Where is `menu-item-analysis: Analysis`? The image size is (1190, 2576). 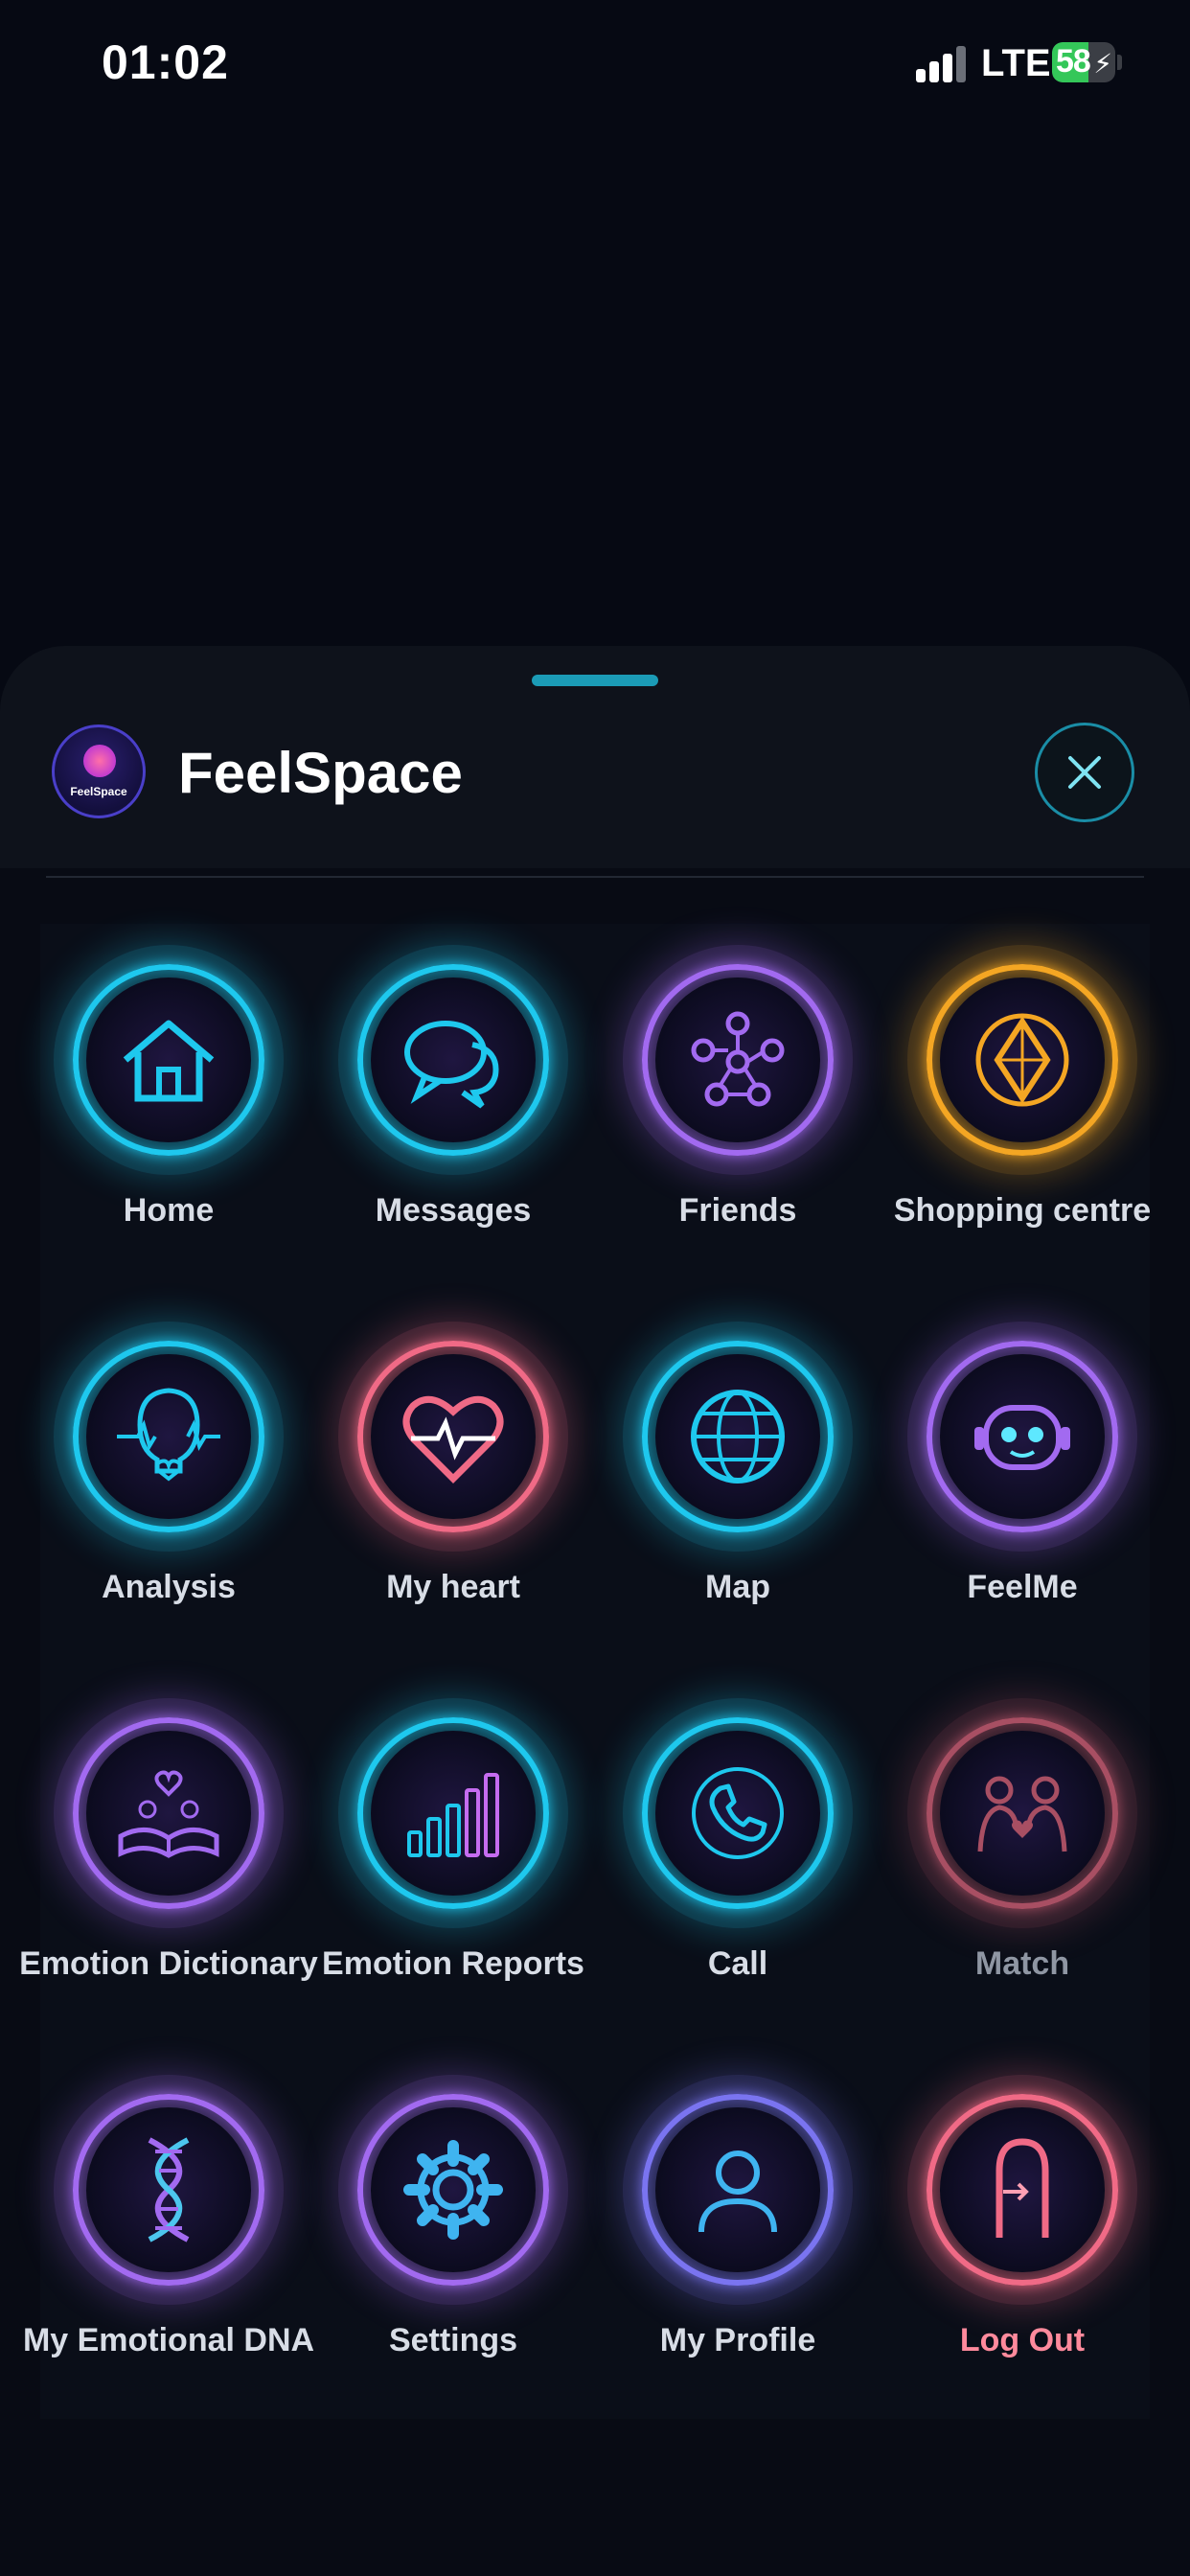 menu-item-analysis: Analysis is located at coordinates (169, 1504).